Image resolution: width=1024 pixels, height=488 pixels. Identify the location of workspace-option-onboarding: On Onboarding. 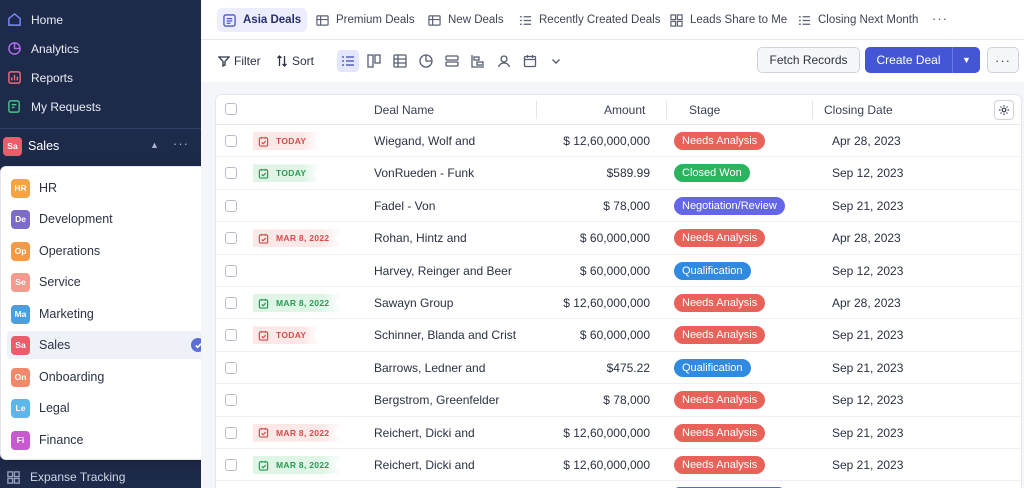
(110, 377).